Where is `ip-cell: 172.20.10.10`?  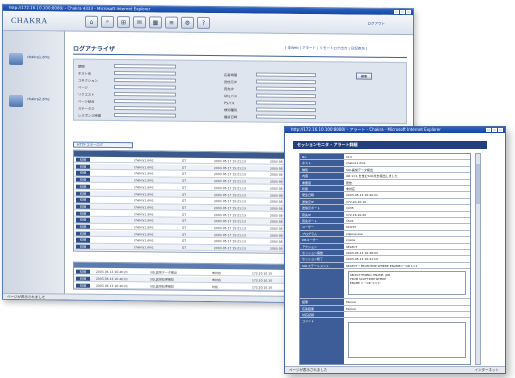 ip-cell: 172.20.10.10 is located at coordinates (262, 287).